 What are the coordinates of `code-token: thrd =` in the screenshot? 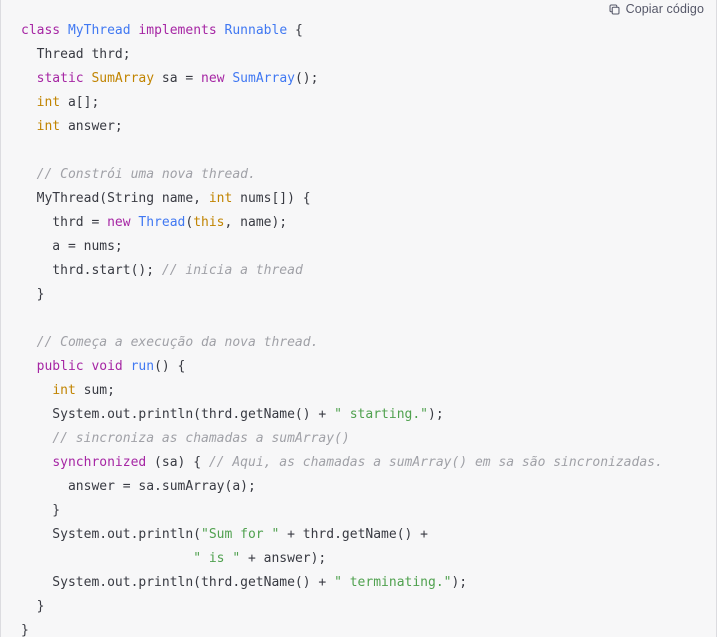 It's located at (64, 222).